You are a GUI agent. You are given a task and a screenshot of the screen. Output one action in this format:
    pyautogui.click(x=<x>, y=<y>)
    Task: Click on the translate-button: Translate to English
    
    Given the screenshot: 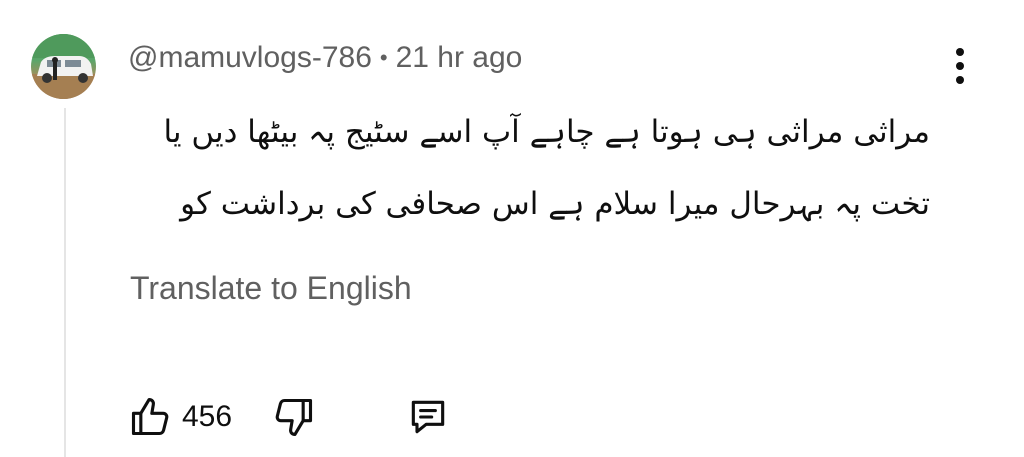 What is the action you would take?
    pyautogui.click(x=271, y=288)
    